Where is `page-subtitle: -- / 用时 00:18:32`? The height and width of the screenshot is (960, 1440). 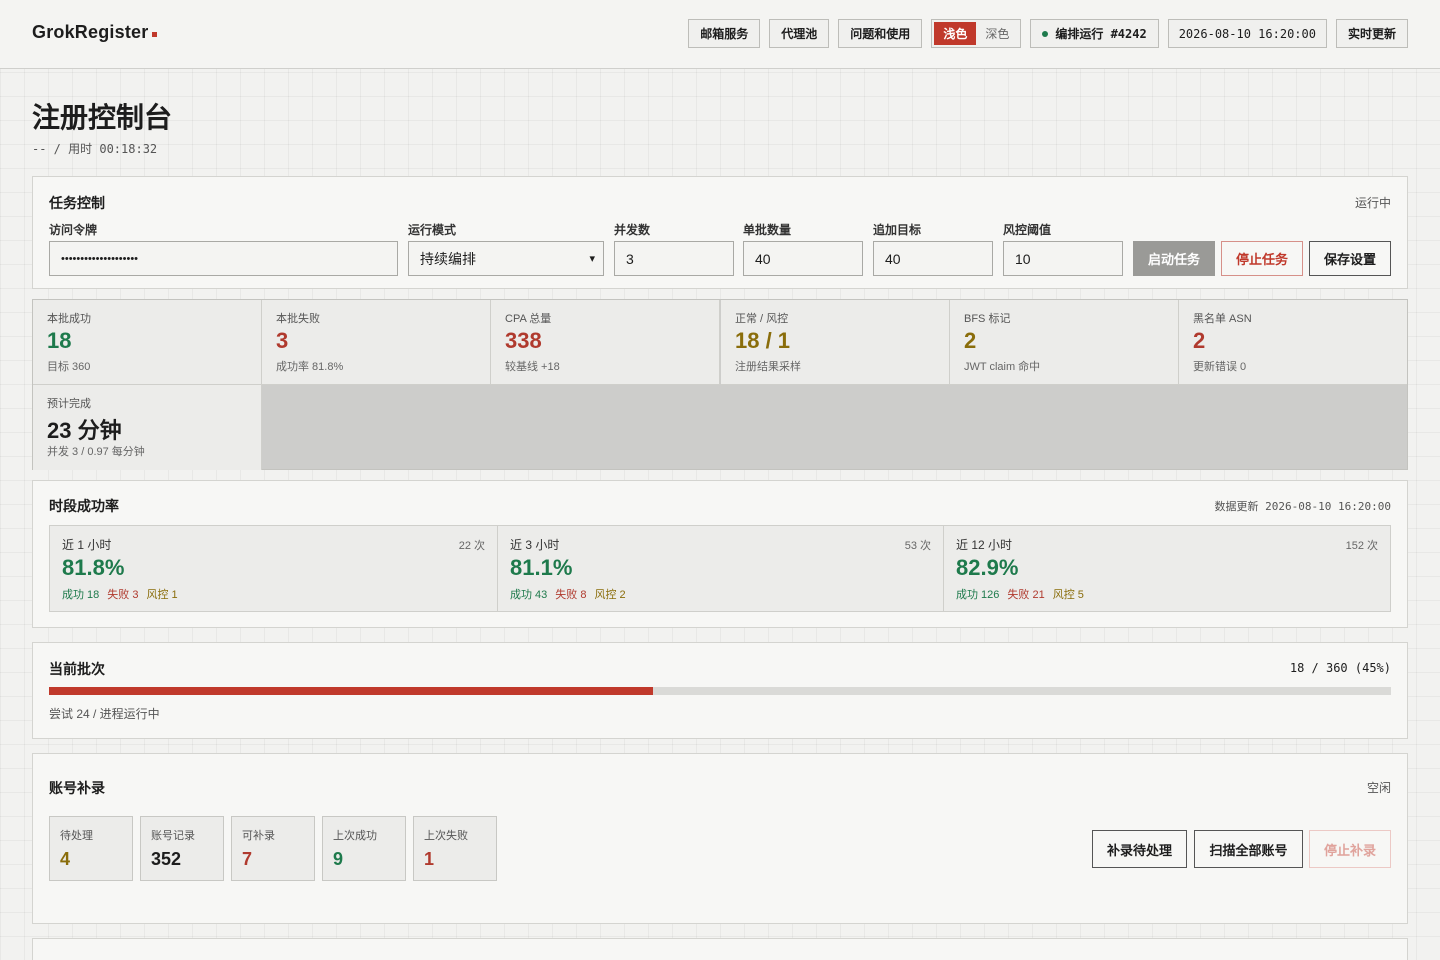
page-subtitle: -- / 用时 00:18:32 is located at coordinates (95, 149).